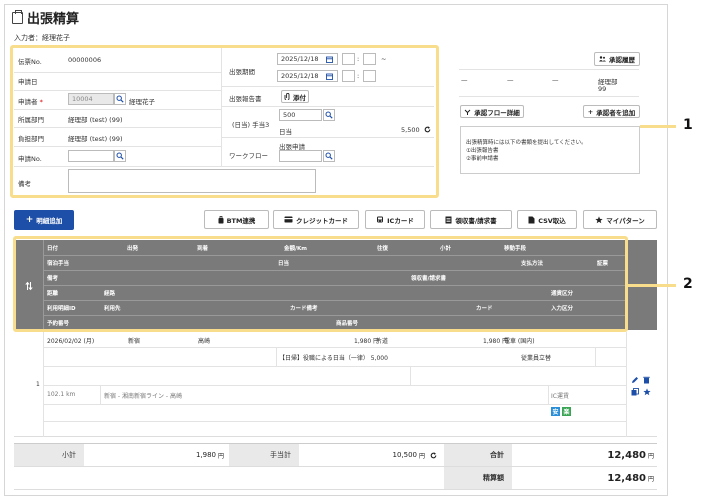 The height and width of the screenshot is (497, 710). Describe the element at coordinates (526, 143) in the screenshot. I see `notice-line-1: 出張精算時には以下の書類を提出してください。` at that location.